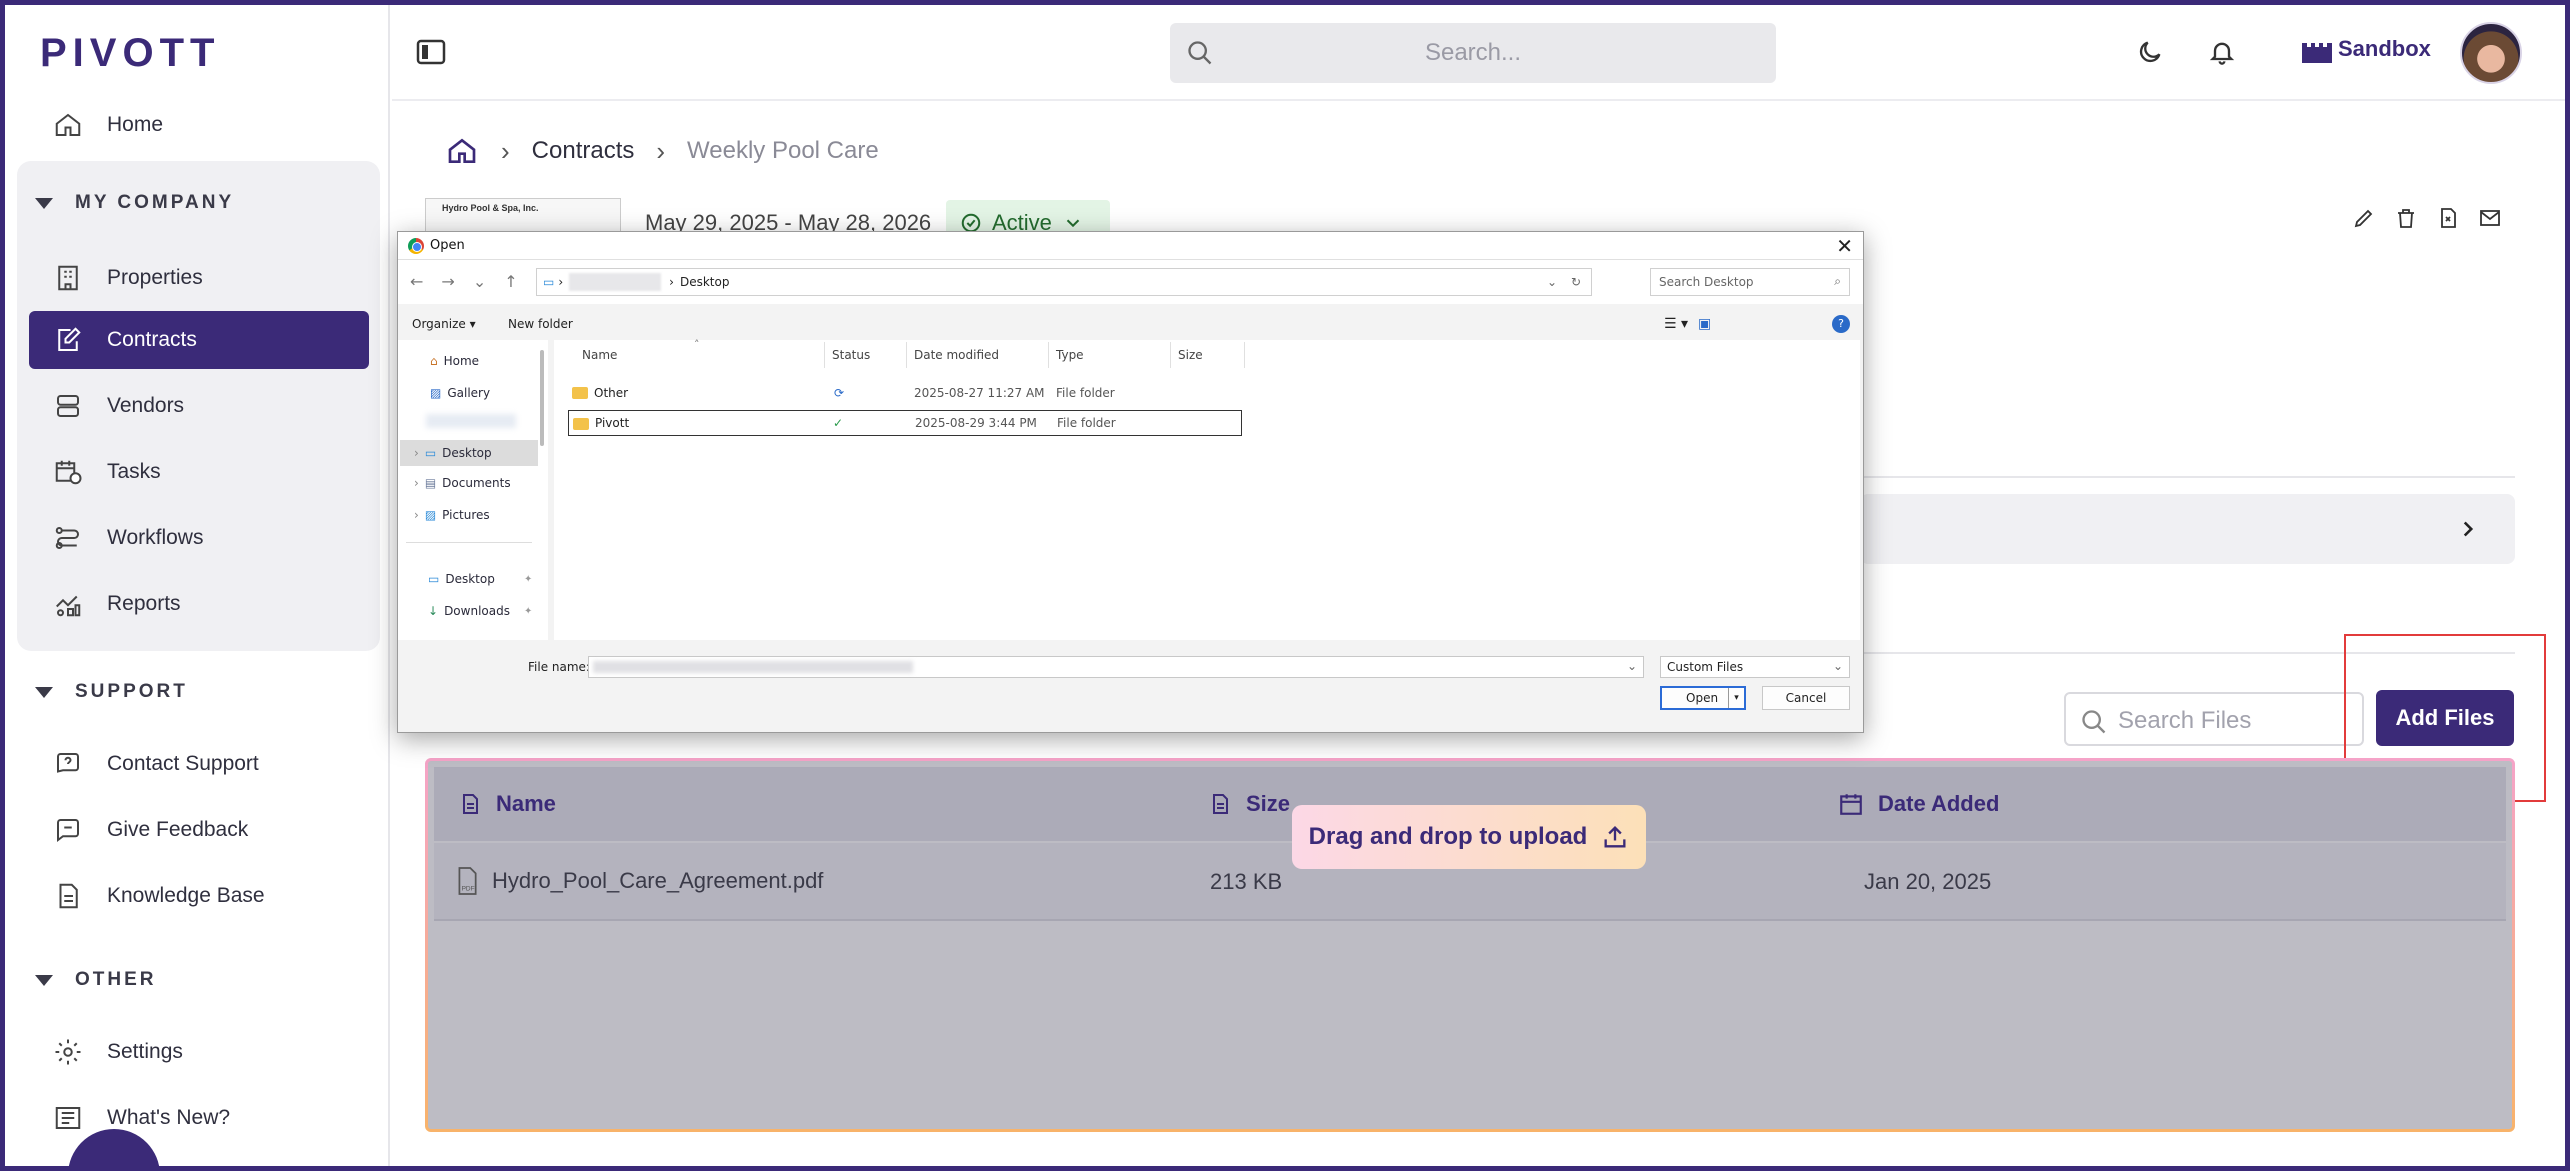 This screenshot has width=2570, height=1171. Describe the element at coordinates (1918, 804) in the screenshot. I see `column-header-date-added: Date Added` at that location.